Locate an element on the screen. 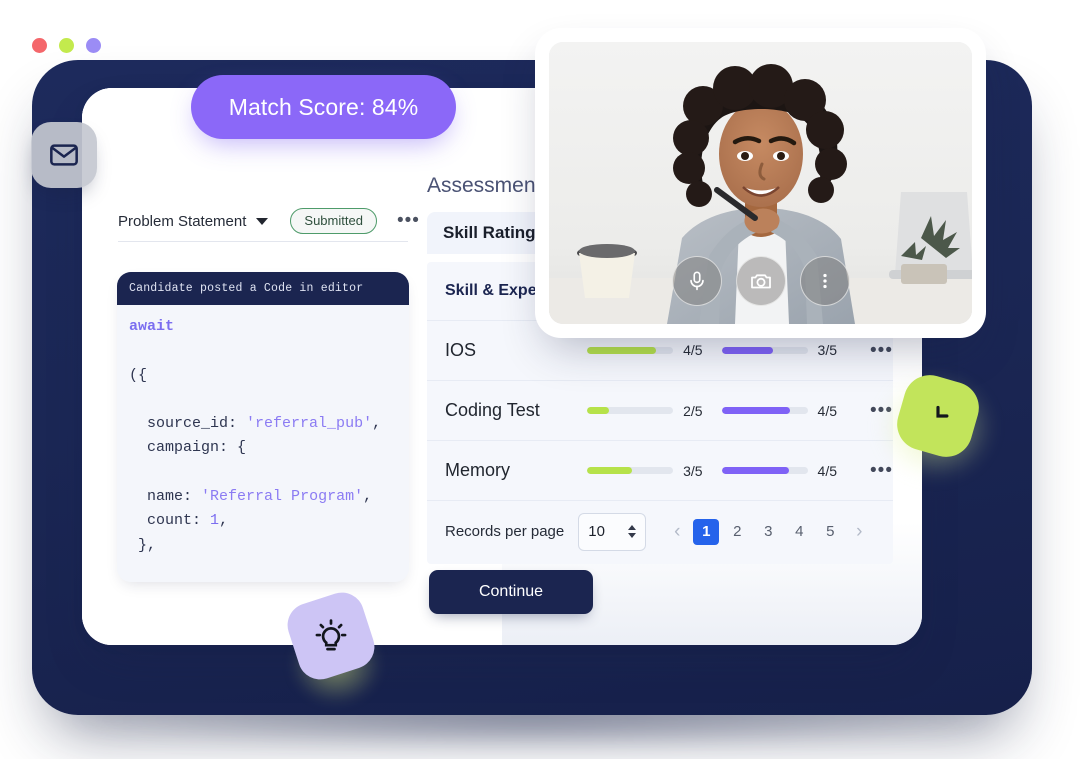 The width and height of the screenshot is (1080, 759). code-token-name-key: name: is located at coordinates (170, 497).